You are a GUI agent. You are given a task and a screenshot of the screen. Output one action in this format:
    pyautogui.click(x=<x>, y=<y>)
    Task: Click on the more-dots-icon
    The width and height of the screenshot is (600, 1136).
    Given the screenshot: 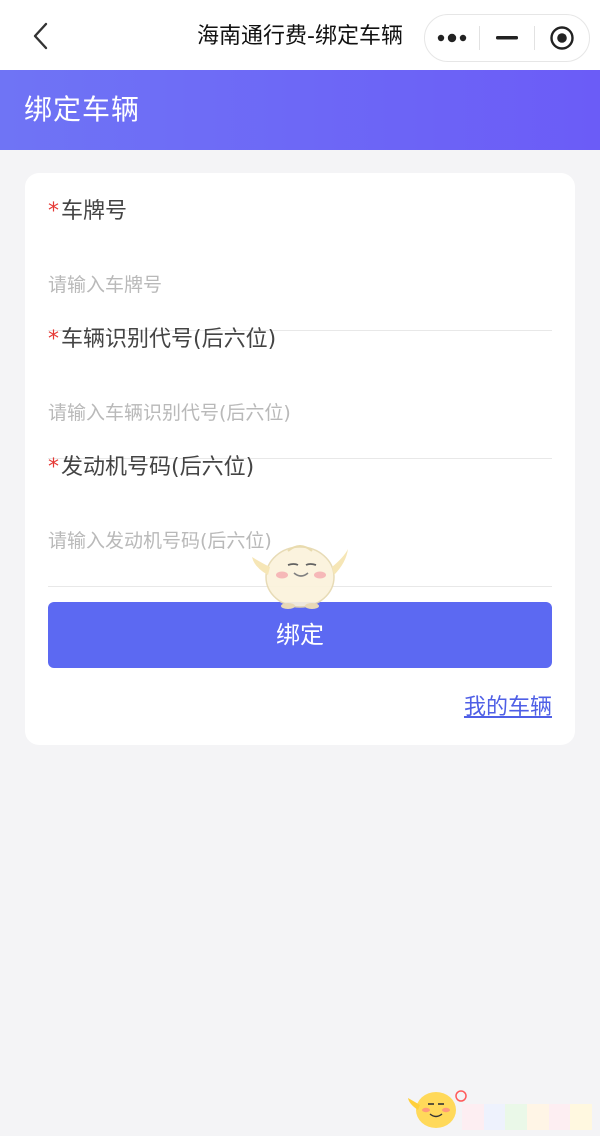 What is the action you would take?
    pyautogui.click(x=452, y=38)
    